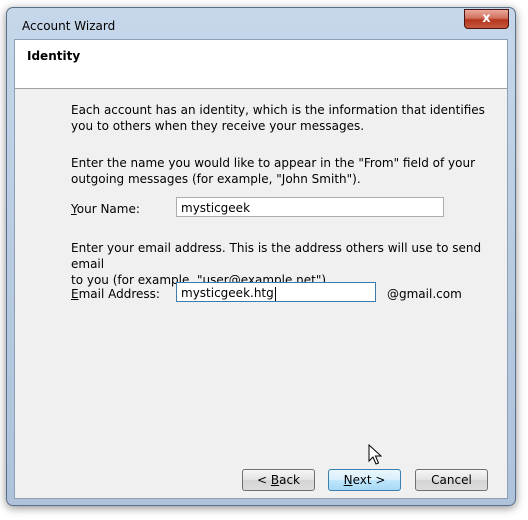 Image resolution: width=528 pixels, height=520 pixels. I want to click on wizard-header: Identity, so click(261, 64).